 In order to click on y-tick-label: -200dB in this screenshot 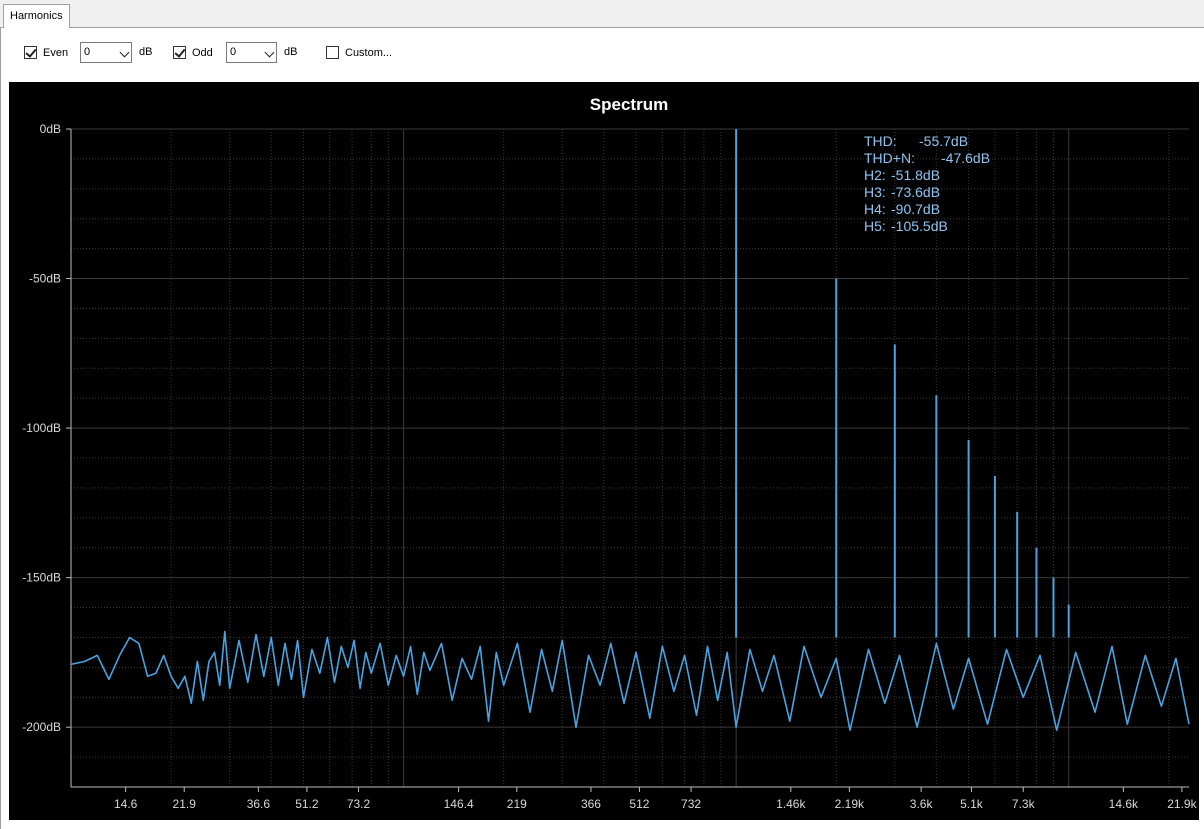, I will do `click(41, 727)`.